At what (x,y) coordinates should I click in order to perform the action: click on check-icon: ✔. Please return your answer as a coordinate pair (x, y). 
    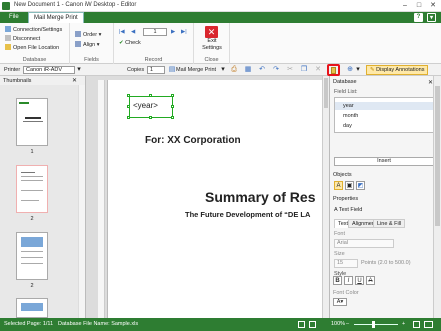
    Looking at the image, I should click on (121, 43).